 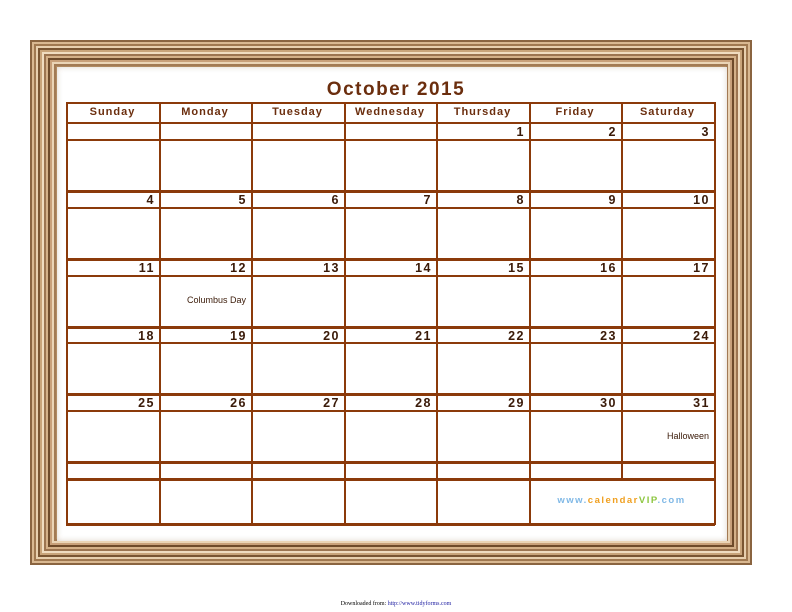 What do you see at coordinates (667, 335) in the screenshot?
I see `date-cell: 24` at bounding box center [667, 335].